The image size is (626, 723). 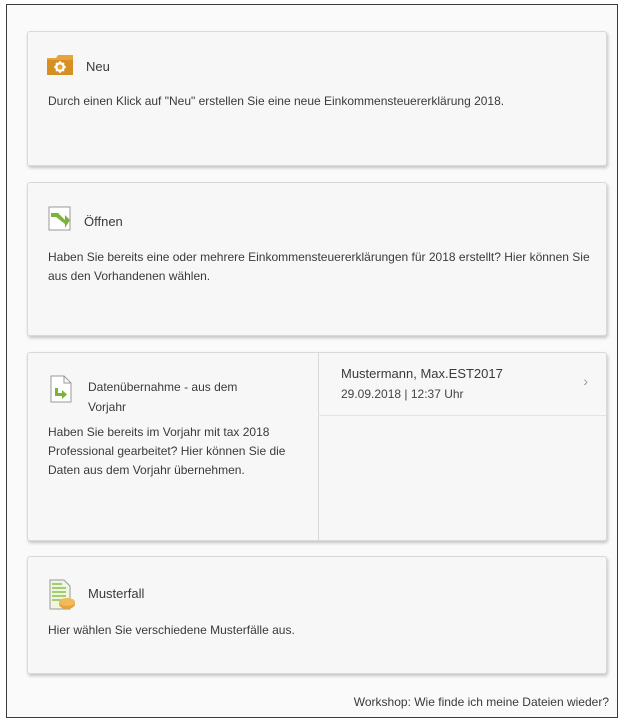 I want to click on import-title: Datenübernahme - aus dem Vorjahr, so click(x=163, y=397).